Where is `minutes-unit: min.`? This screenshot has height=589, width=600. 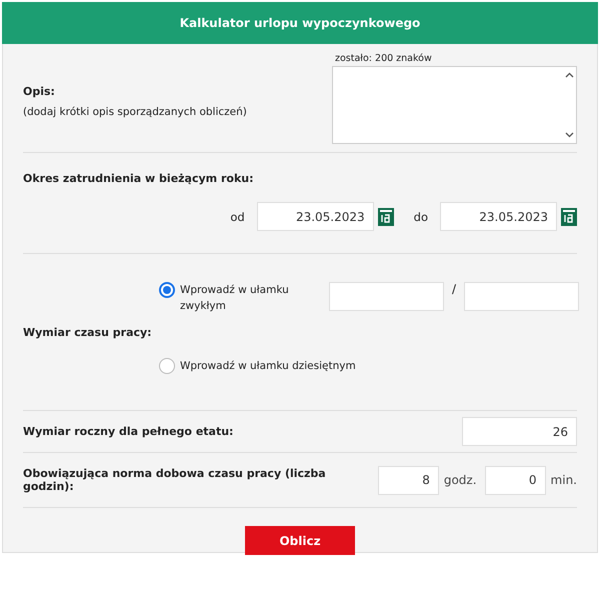
minutes-unit: min. is located at coordinates (563, 480).